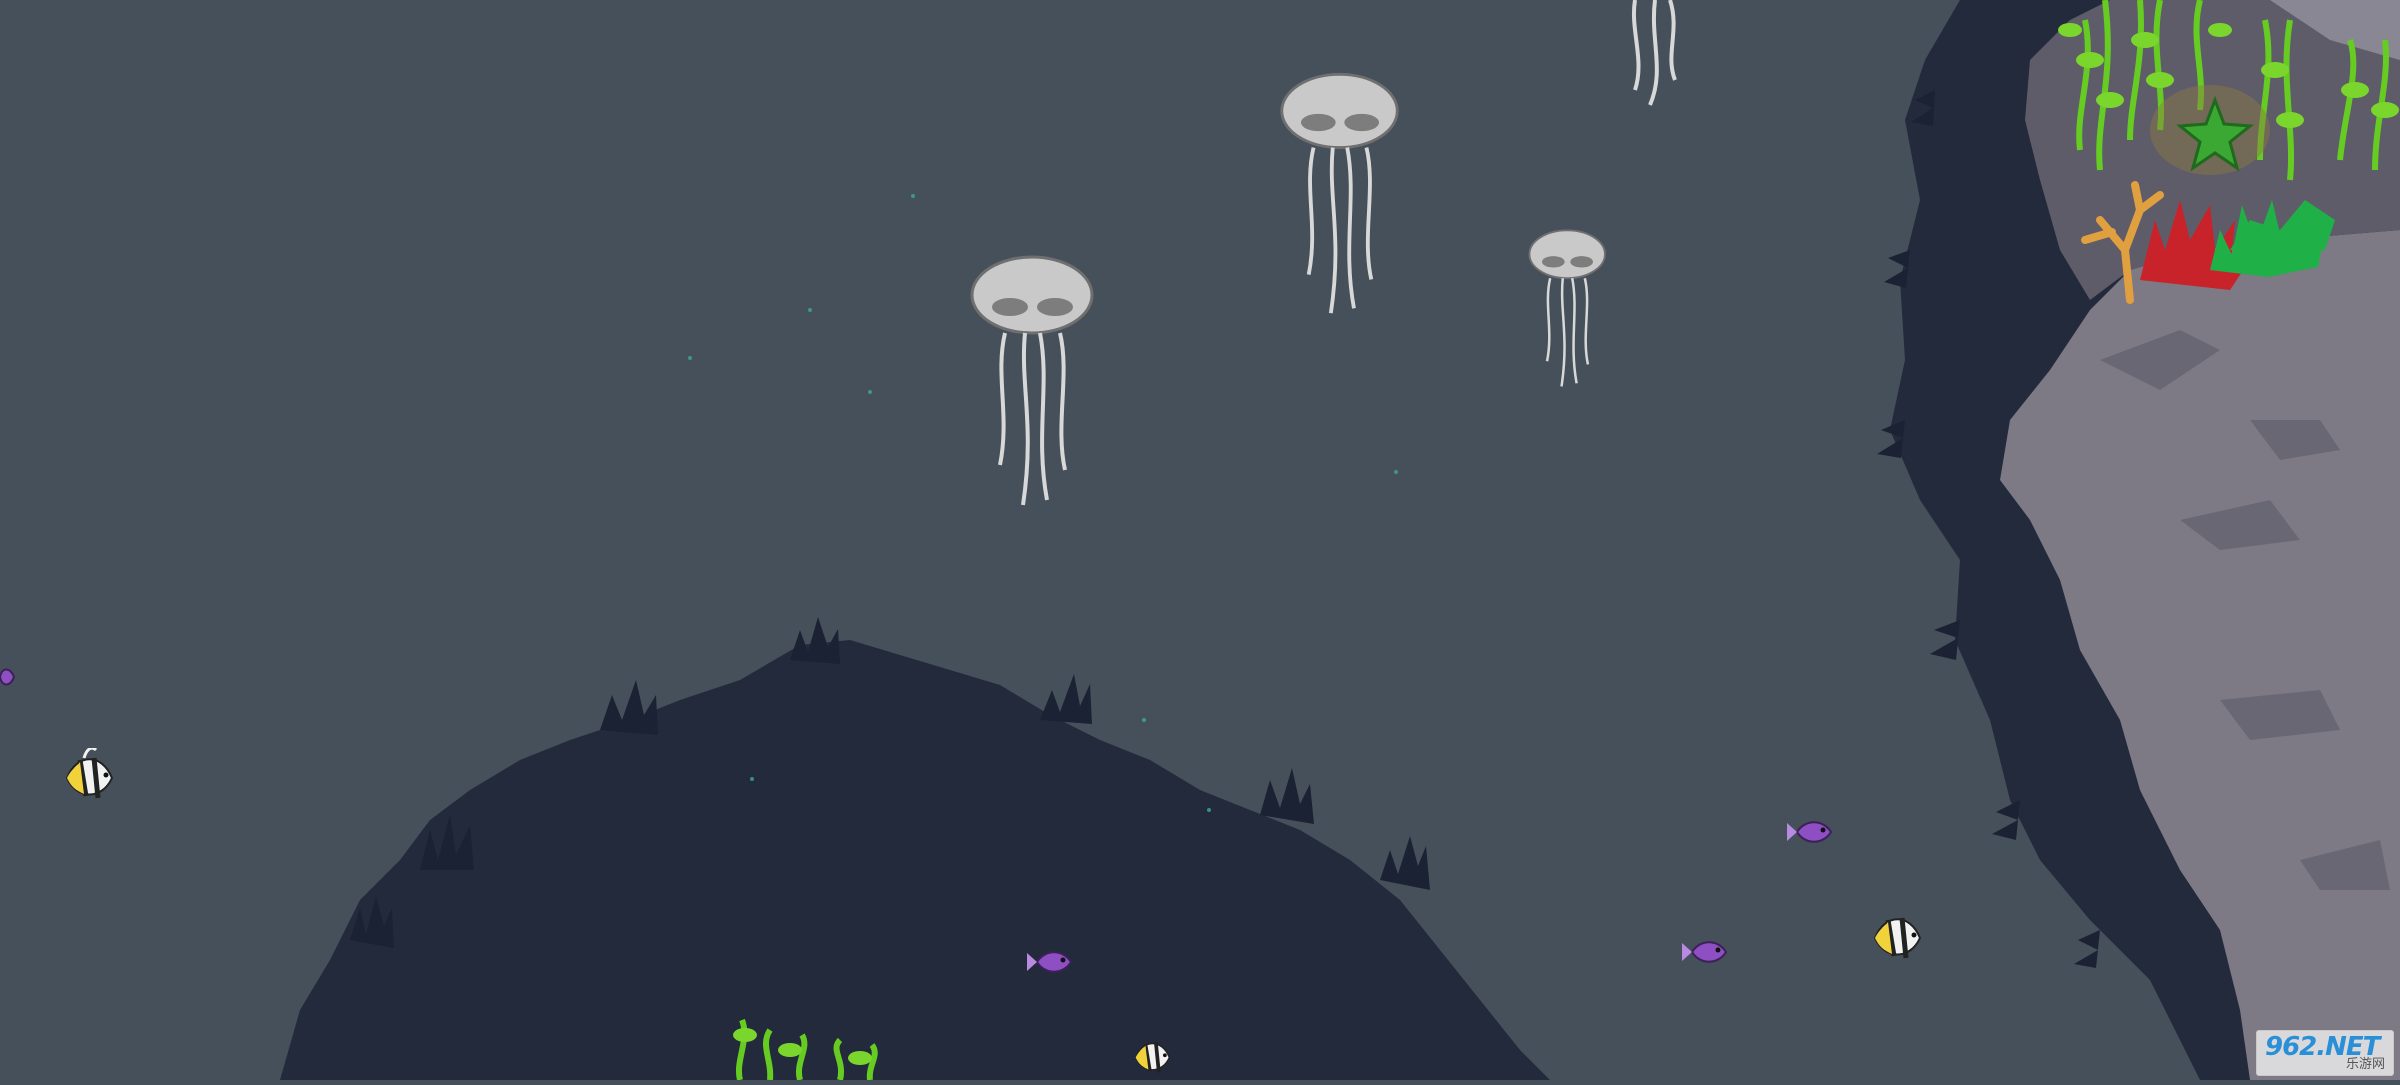 This screenshot has width=2400, height=1085. I want to click on watermark: 962.NET 乐游网, so click(2325, 1053).